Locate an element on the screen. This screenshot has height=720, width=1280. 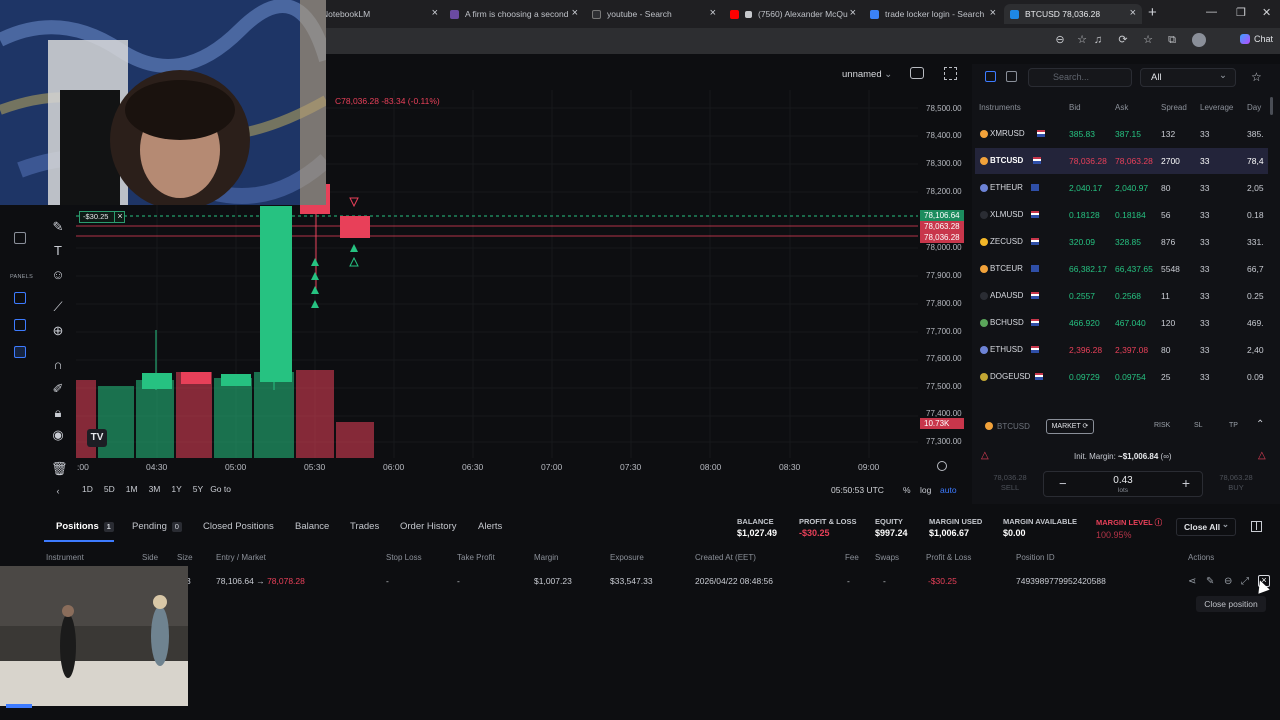
browser-tab-notebooklm: NotebookLM × is located at coordinates (380, 14).